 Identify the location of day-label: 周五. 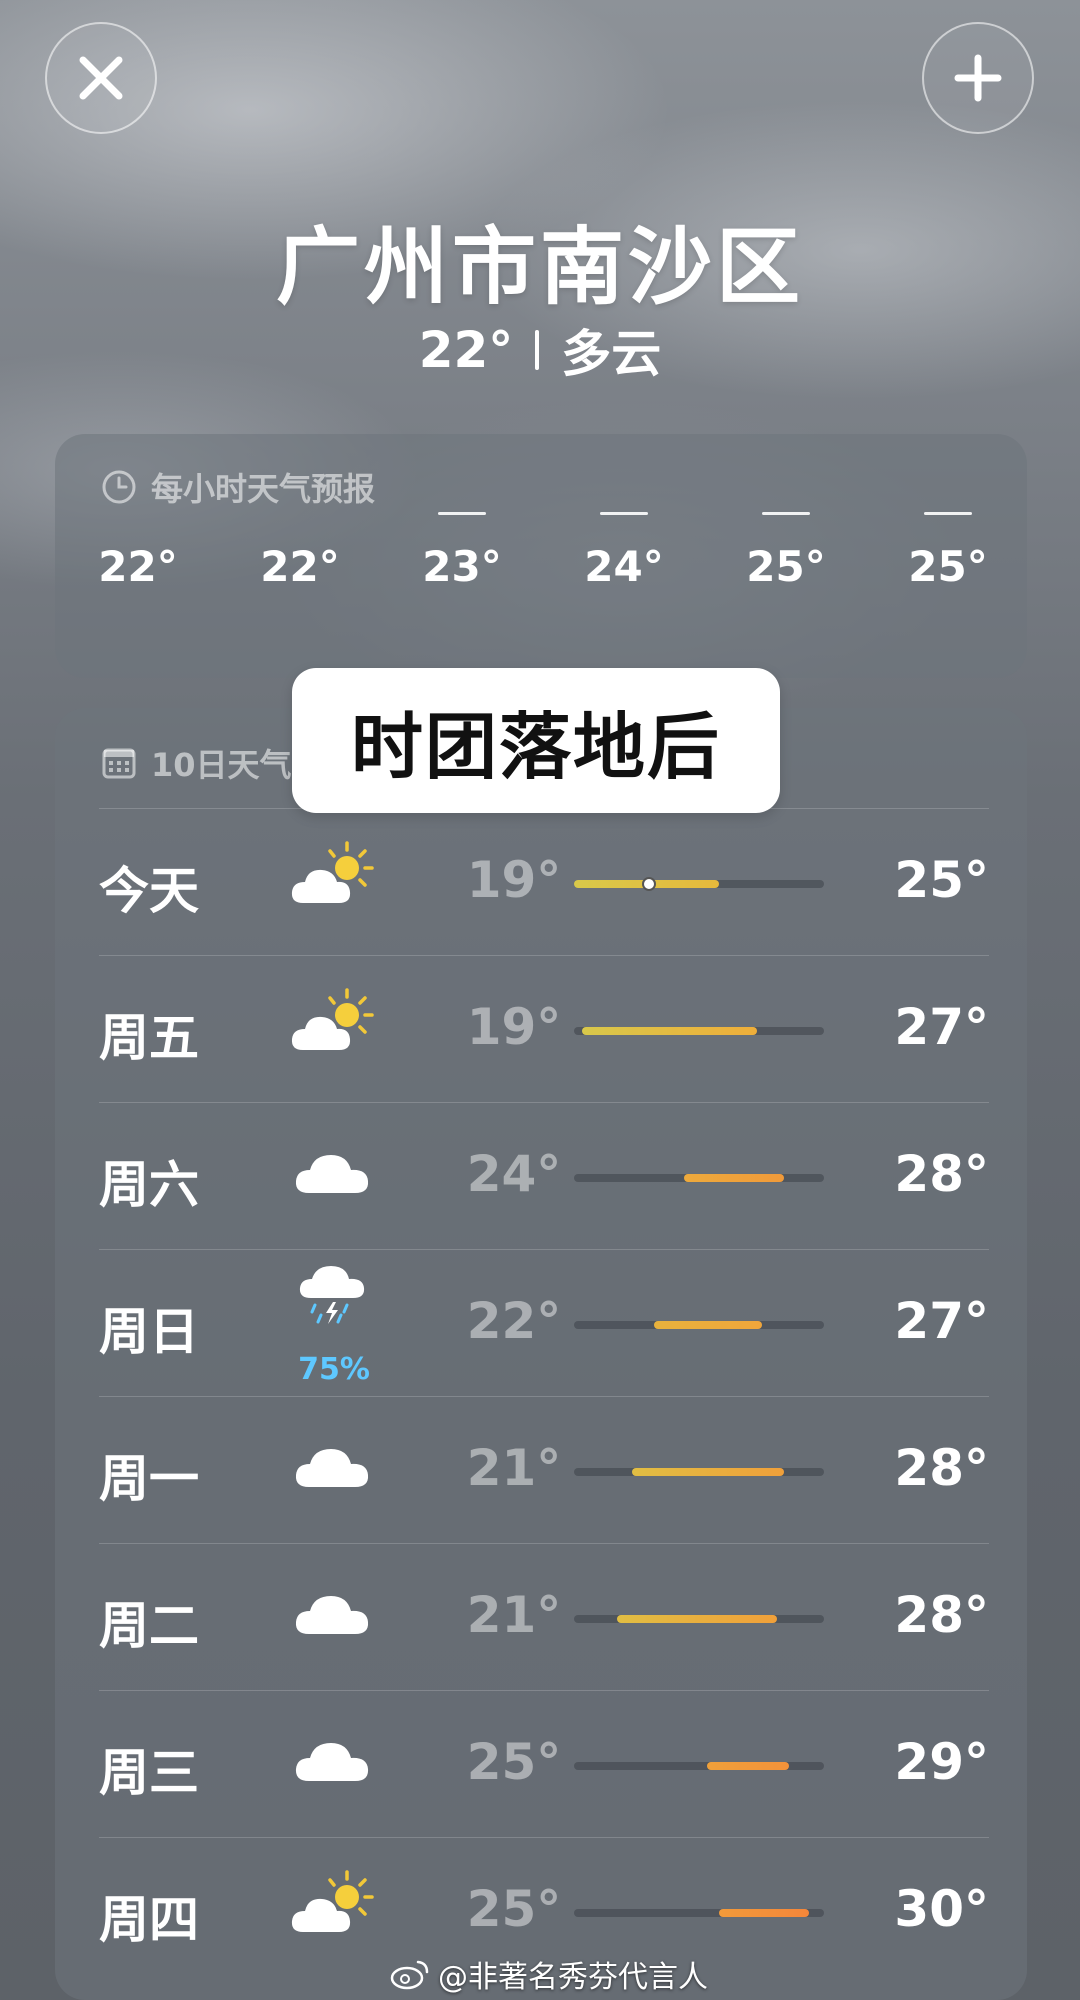
(149, 1038).